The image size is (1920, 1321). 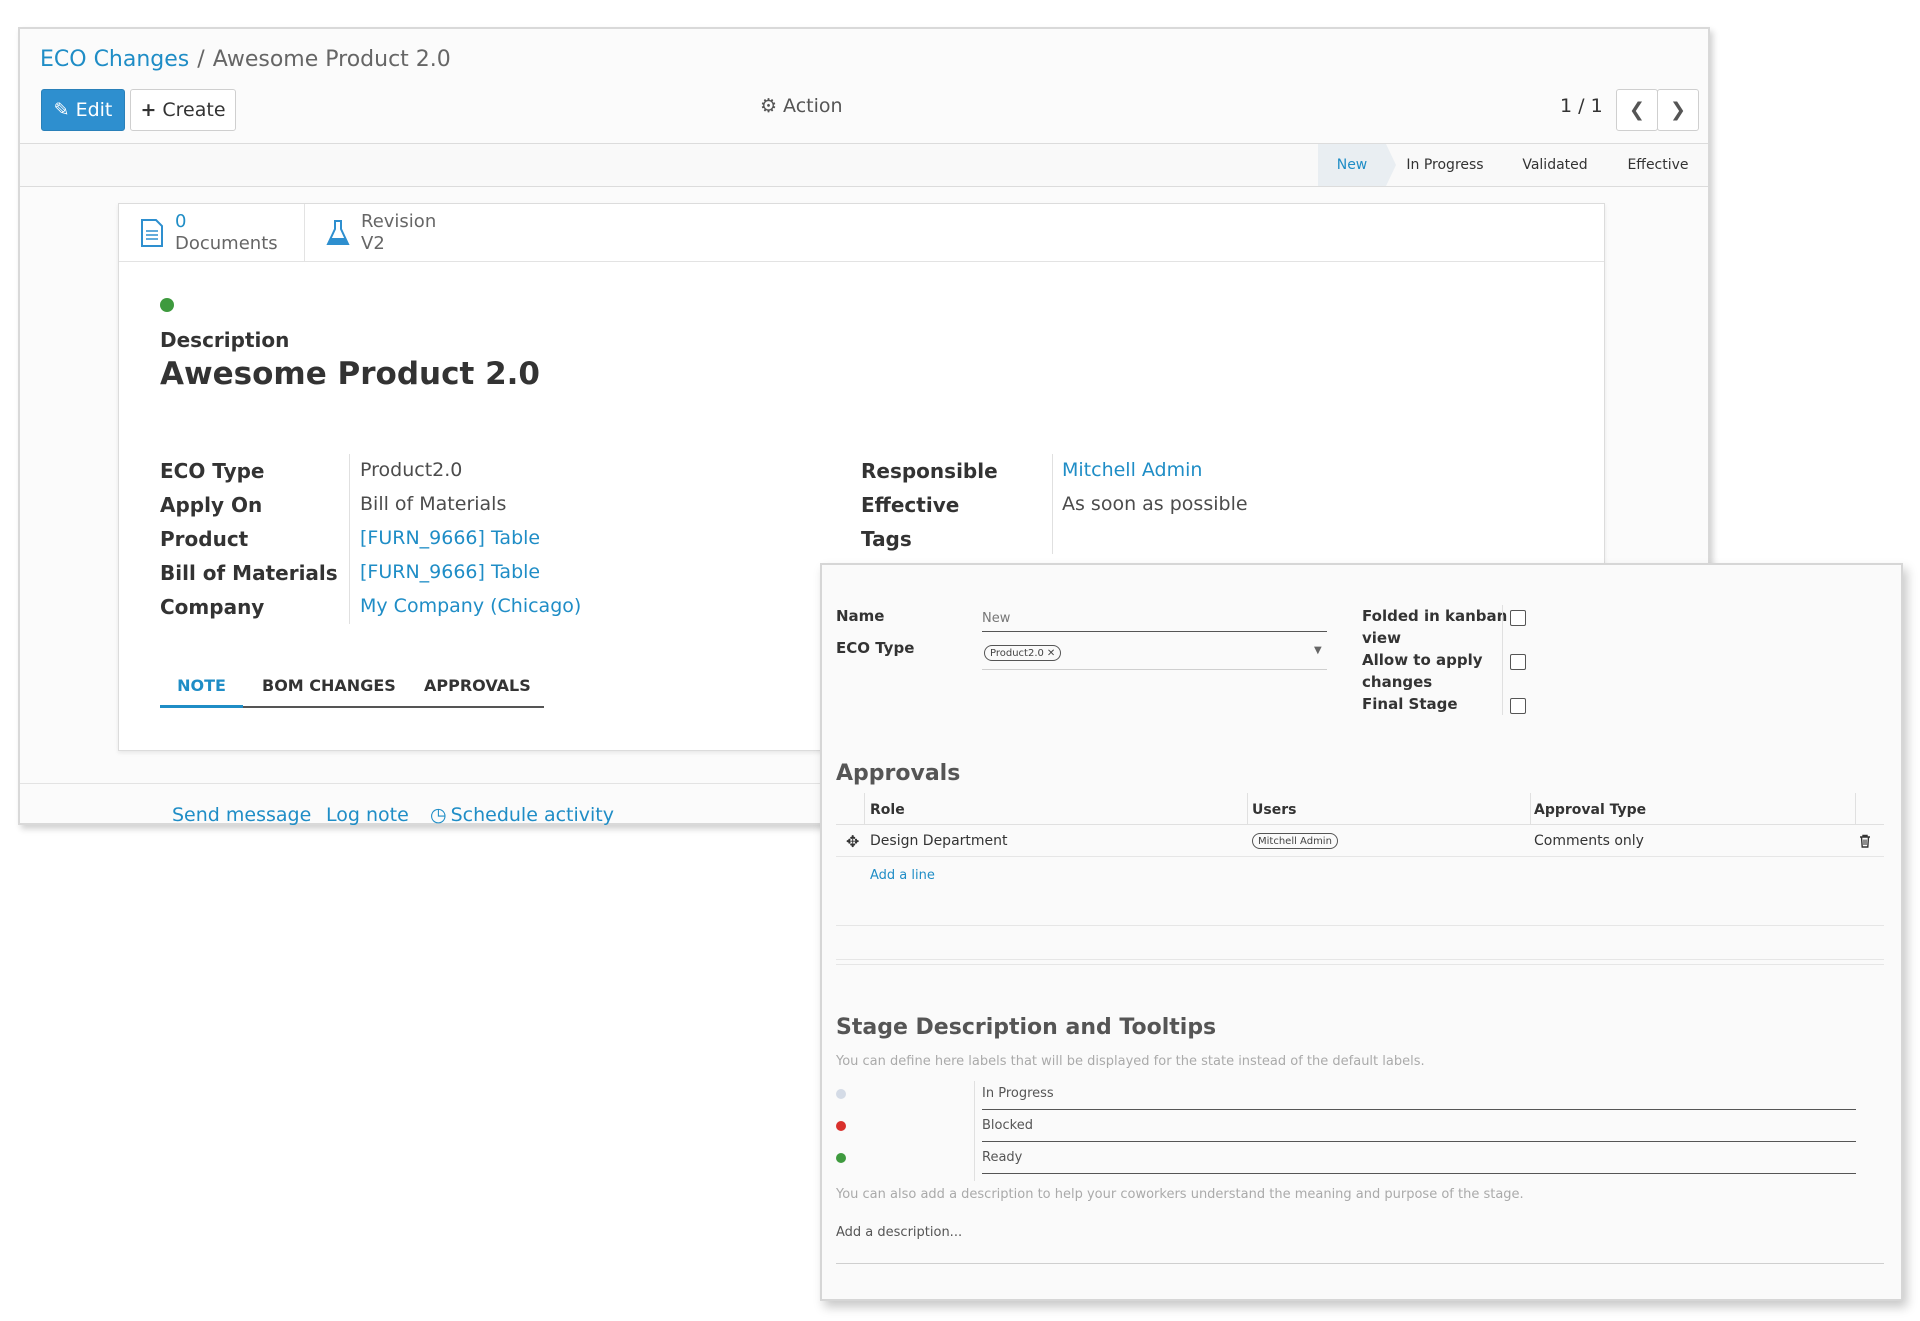 I want to click on clock-icon: ◷, so click(x=438, y=815).